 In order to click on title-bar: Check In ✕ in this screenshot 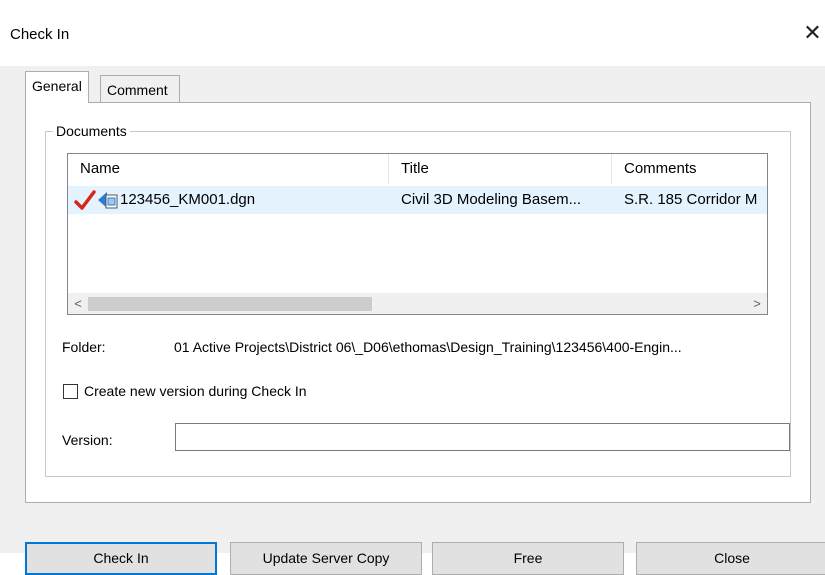, I will do `click(412, 33)`.